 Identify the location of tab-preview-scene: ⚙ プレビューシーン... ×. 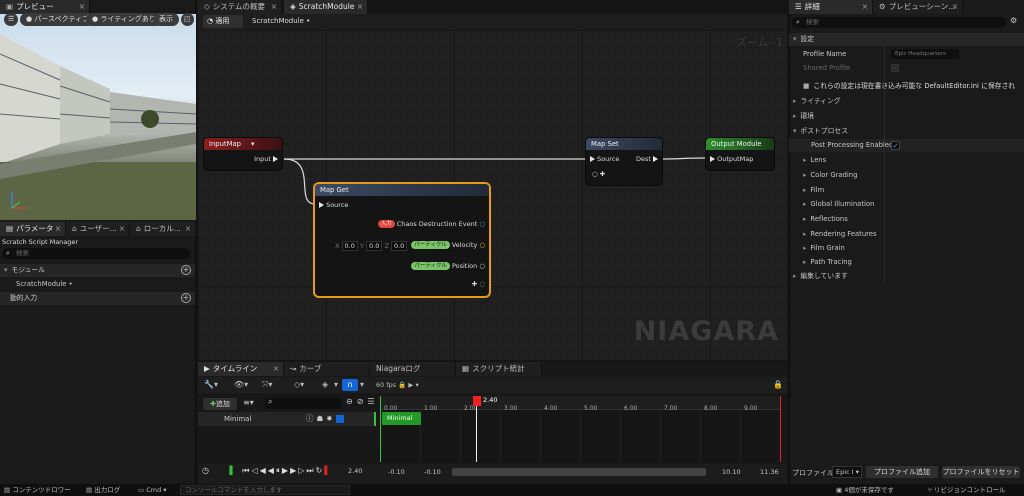
(918, 7).